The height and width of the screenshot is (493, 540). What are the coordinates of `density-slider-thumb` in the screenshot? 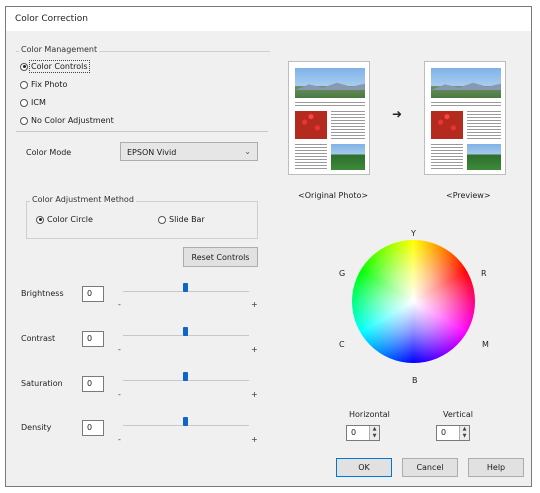 It's located at (185, 421).